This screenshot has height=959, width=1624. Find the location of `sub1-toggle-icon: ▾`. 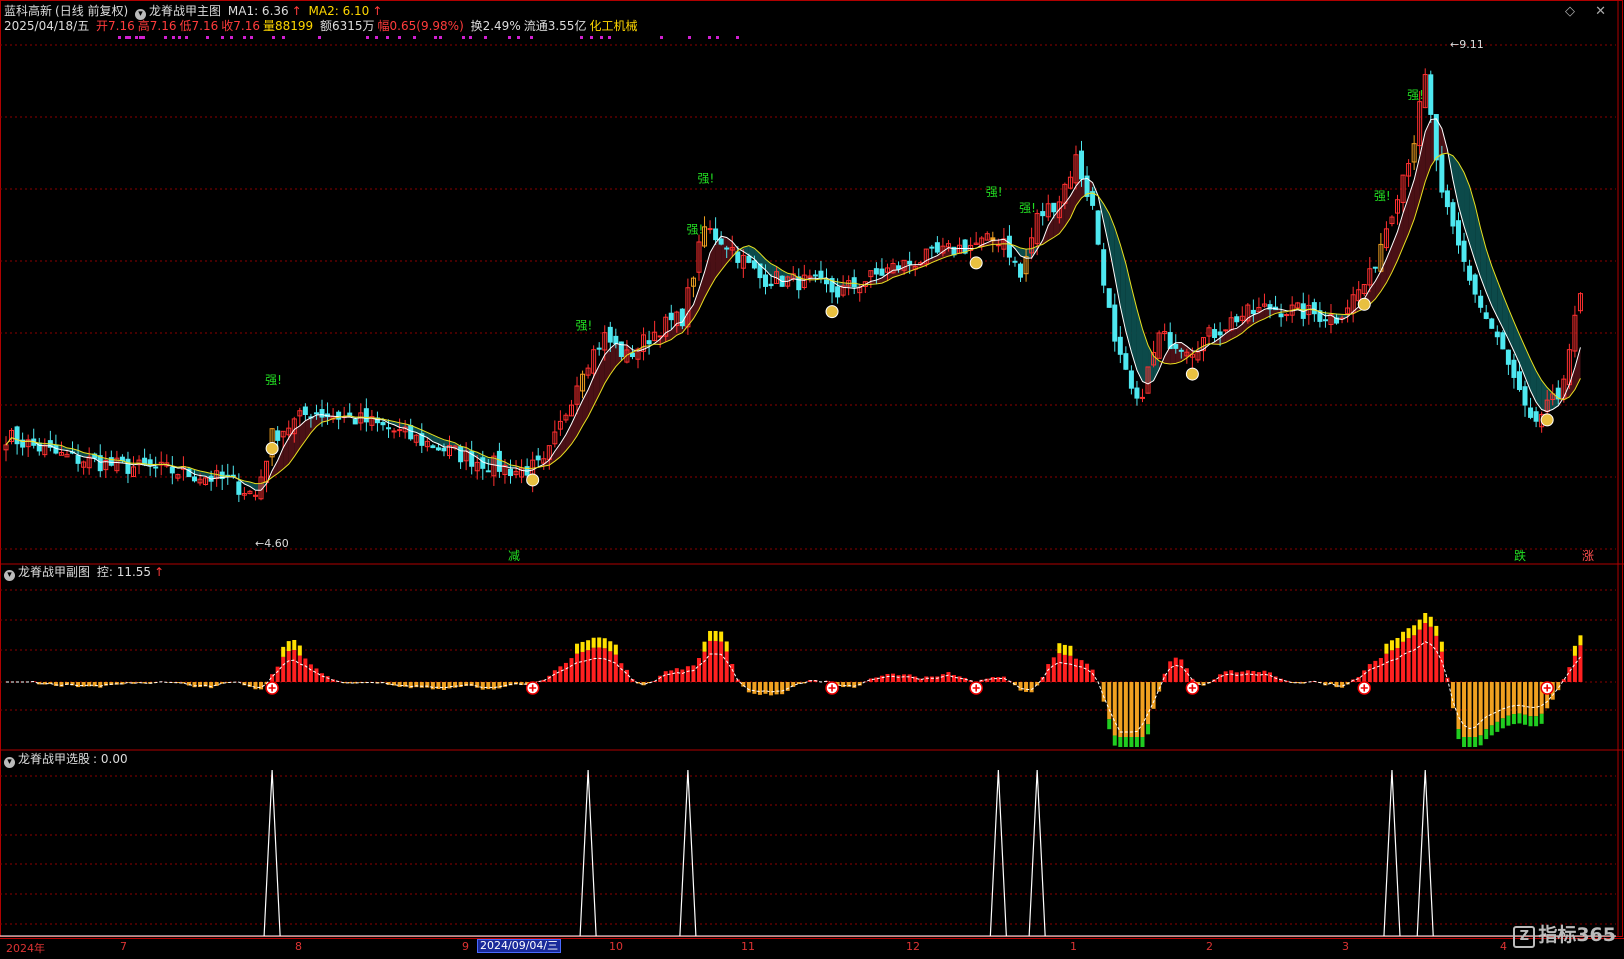

sub1-toggle-icon: ▾ is located at coordinates (9, 575).